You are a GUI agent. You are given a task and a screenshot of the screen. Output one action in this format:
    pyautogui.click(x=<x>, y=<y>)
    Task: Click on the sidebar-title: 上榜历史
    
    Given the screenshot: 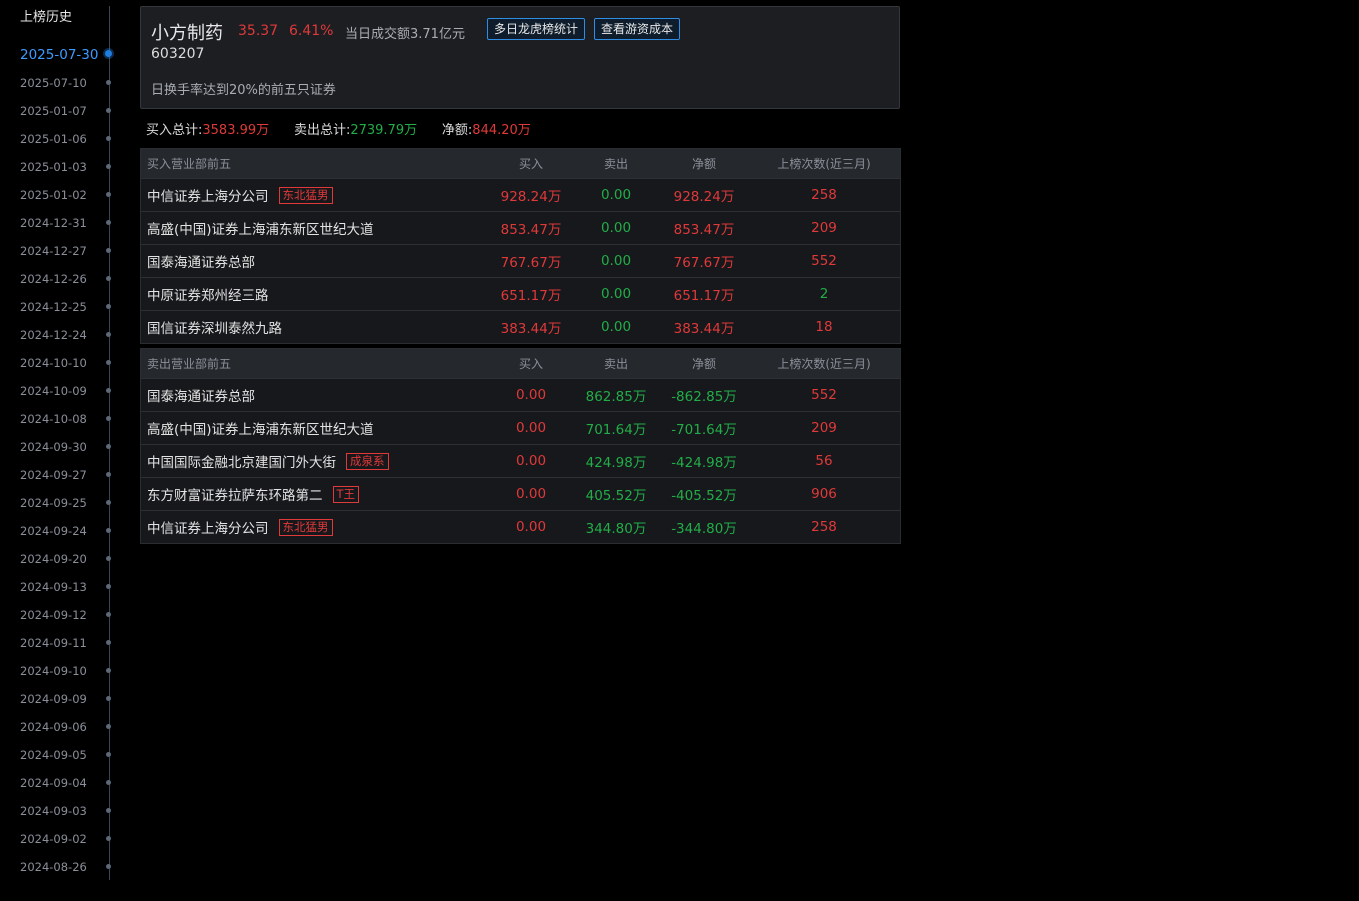 What is the action you would take?
    pyautogui.click(x=46, y=17)
    